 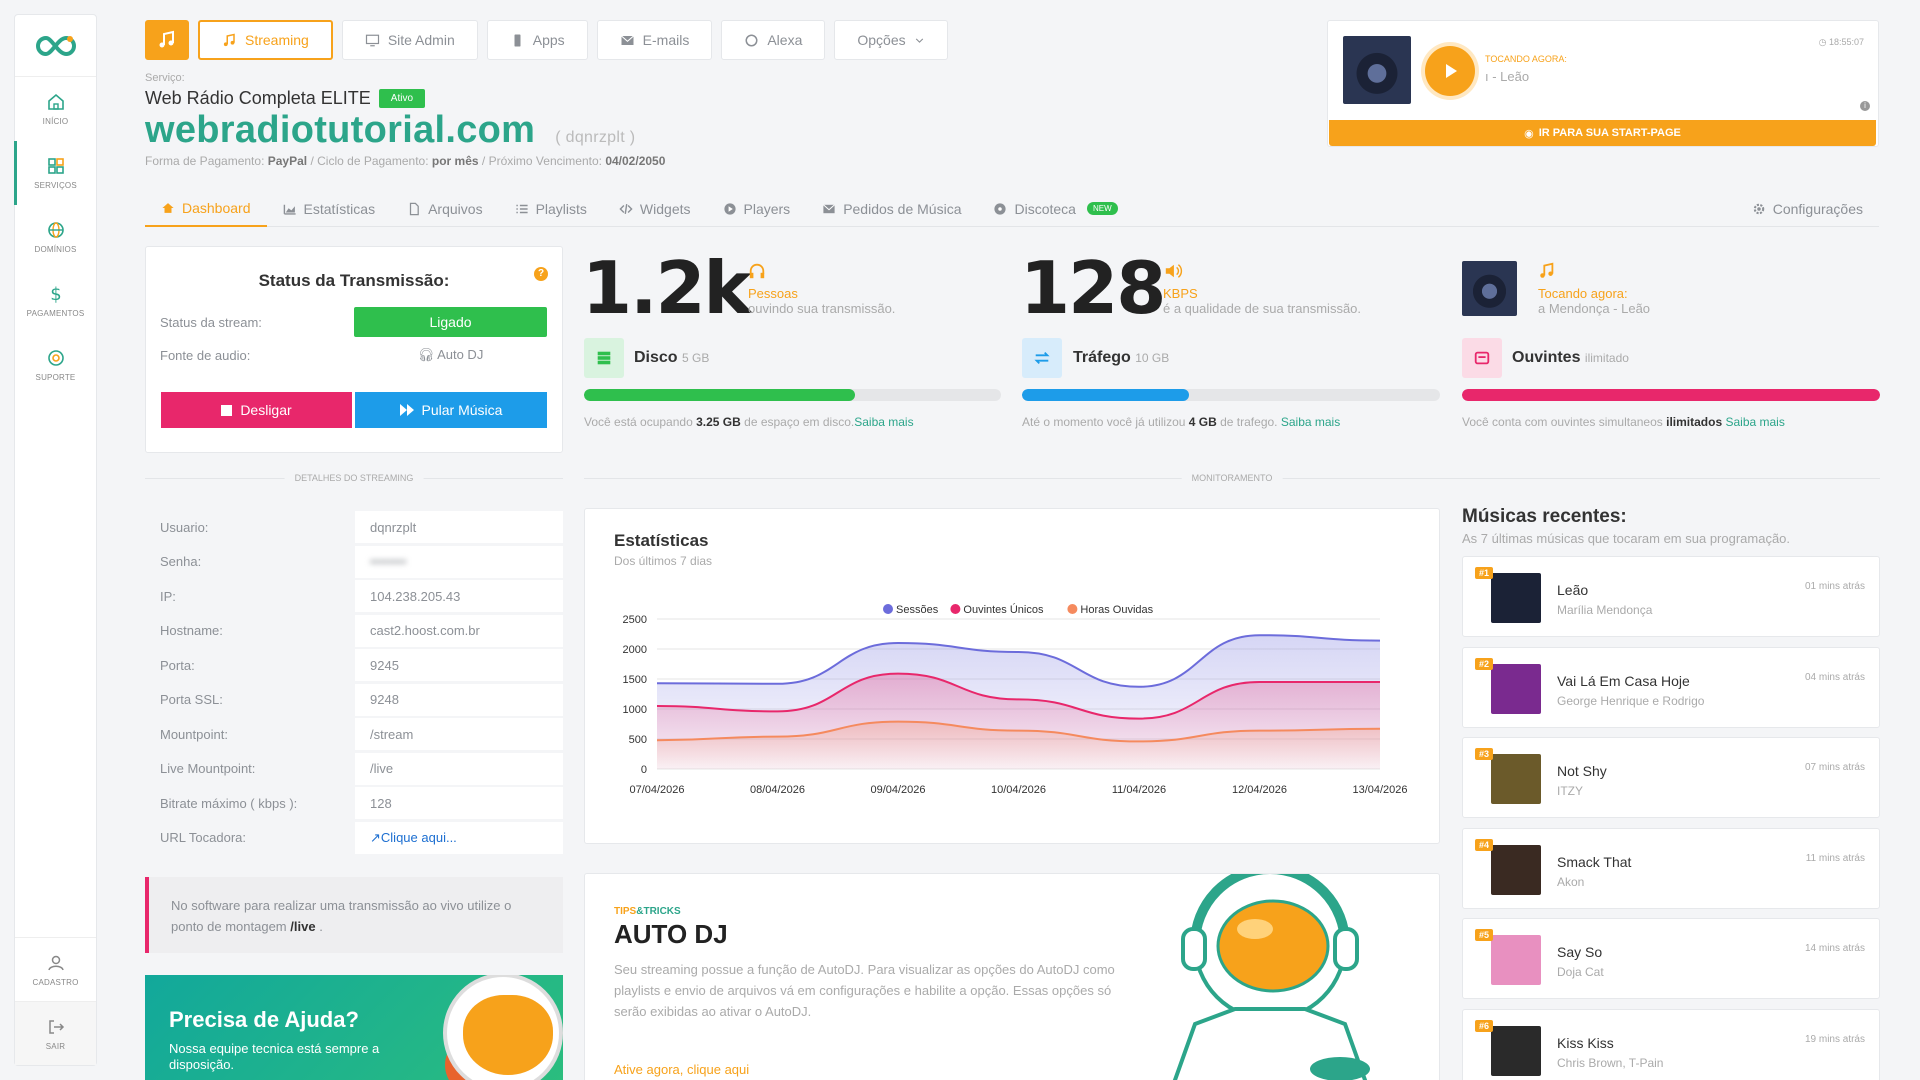 What do you see at coordinates (729, 208) in the screenshot?
I see `play-circle-icon` at bounding box center [729, 208].